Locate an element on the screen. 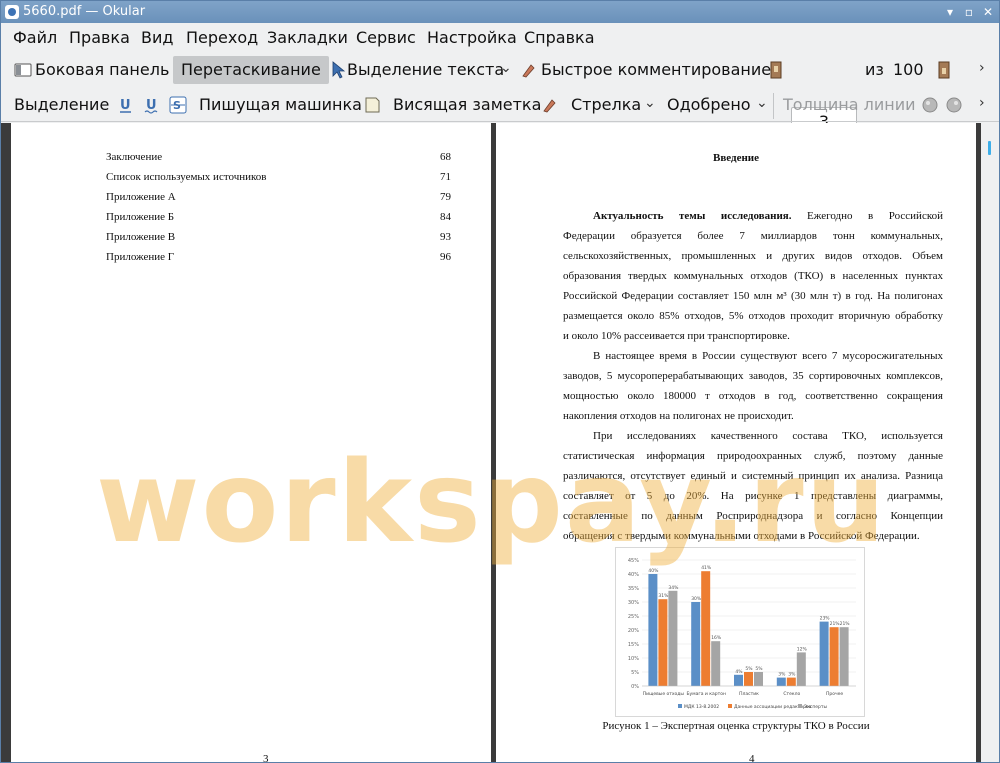 The image size is (1000, 763). menu-file: Файл is located at coordinates (35, 37).